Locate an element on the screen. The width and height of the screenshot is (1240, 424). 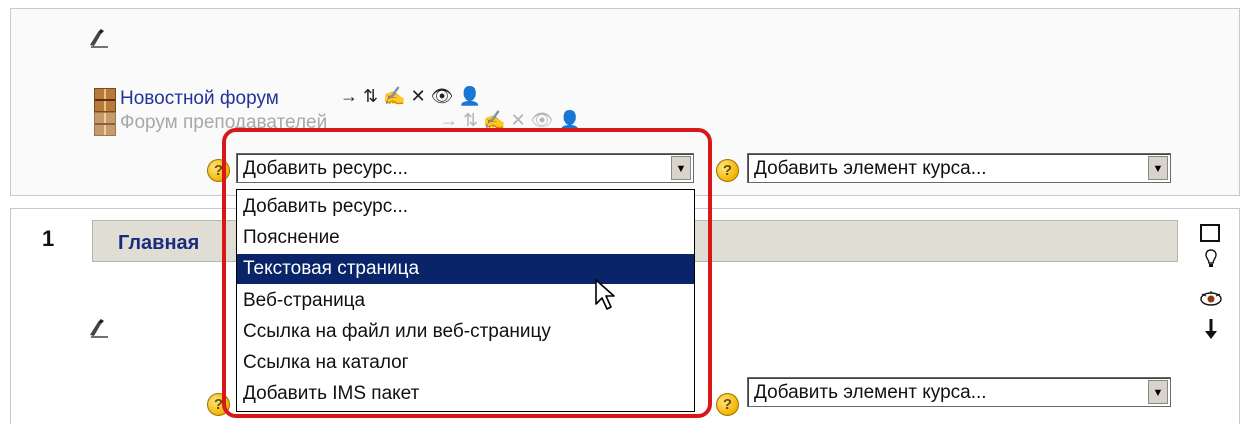
cursor-icon is located at coordinates (605, 294).